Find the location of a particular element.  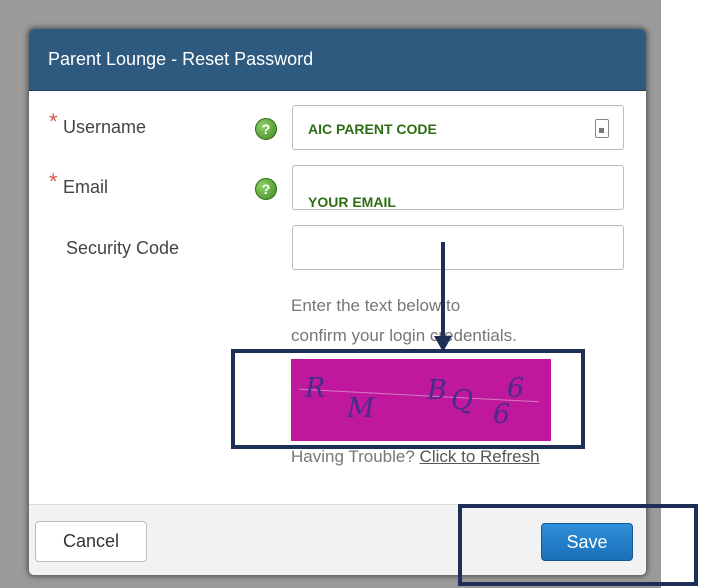

annotation-box-save is located at coordinates (578, 545).